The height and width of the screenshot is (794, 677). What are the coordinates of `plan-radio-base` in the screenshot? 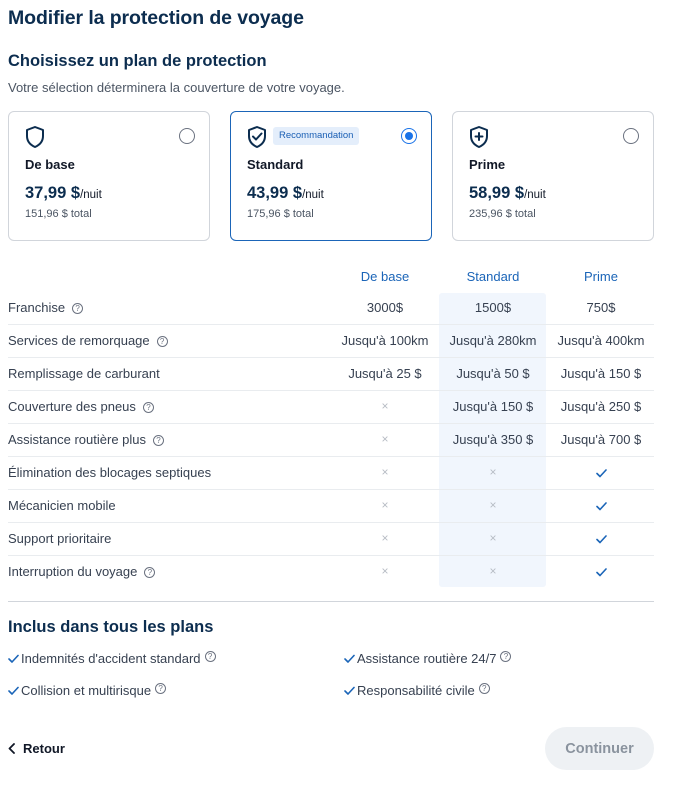 It's located at (187, 136).